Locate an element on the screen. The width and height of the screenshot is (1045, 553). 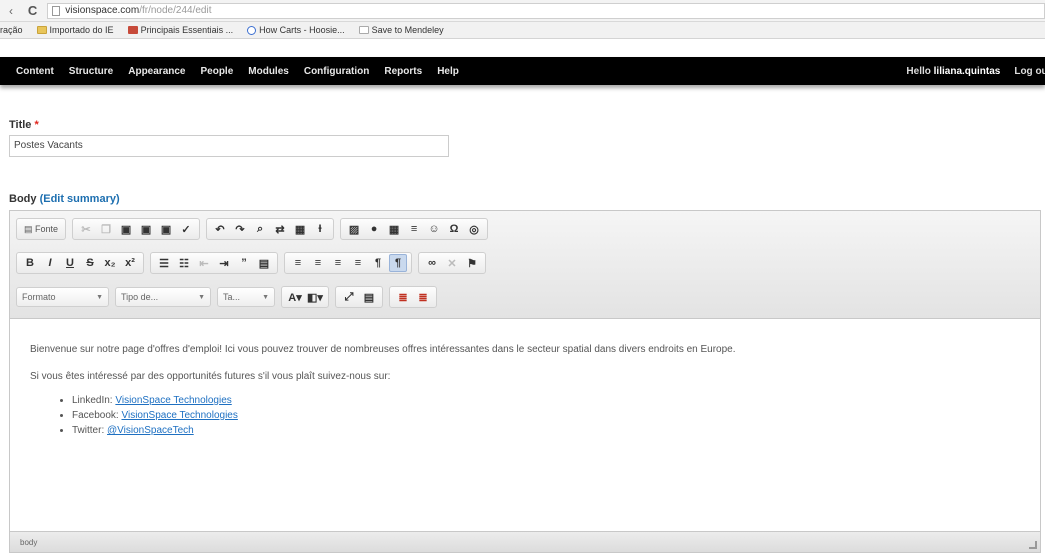
redo-icon: ↷ is located at coordinates (240, 229).